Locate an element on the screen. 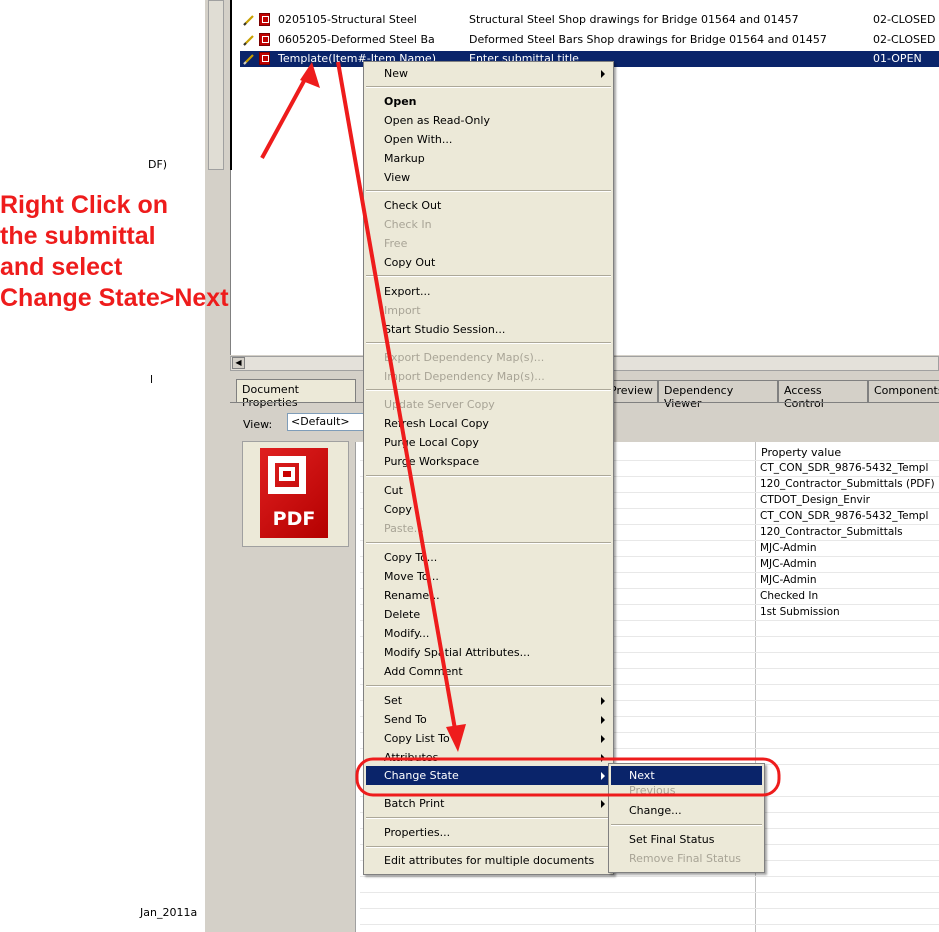 This screenshot has width=939, height=932. instruction-line: Change State>Next is located at coordinates (114, 298).